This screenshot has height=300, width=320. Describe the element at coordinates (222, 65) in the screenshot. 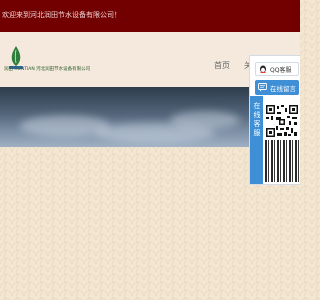

I see `nav-item-home: 首页` at that location.